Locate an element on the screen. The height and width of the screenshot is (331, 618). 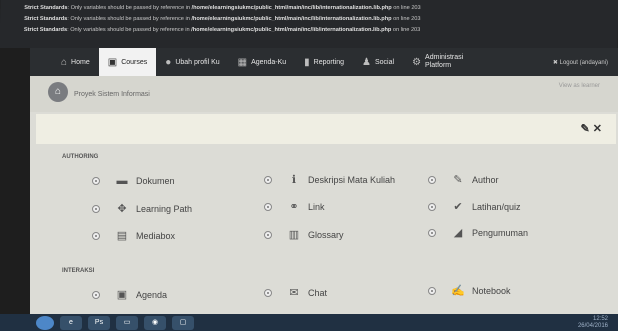
taskbar-app-explorer: ▭ is located at coordinates (127, 322).